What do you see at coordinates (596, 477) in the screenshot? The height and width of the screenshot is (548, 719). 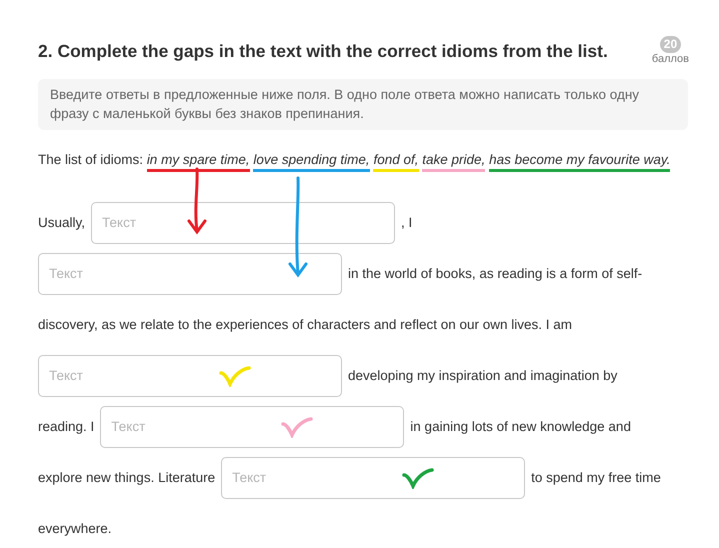 I see `passage-text: to spend my free time` at bounding box center [596, 477].